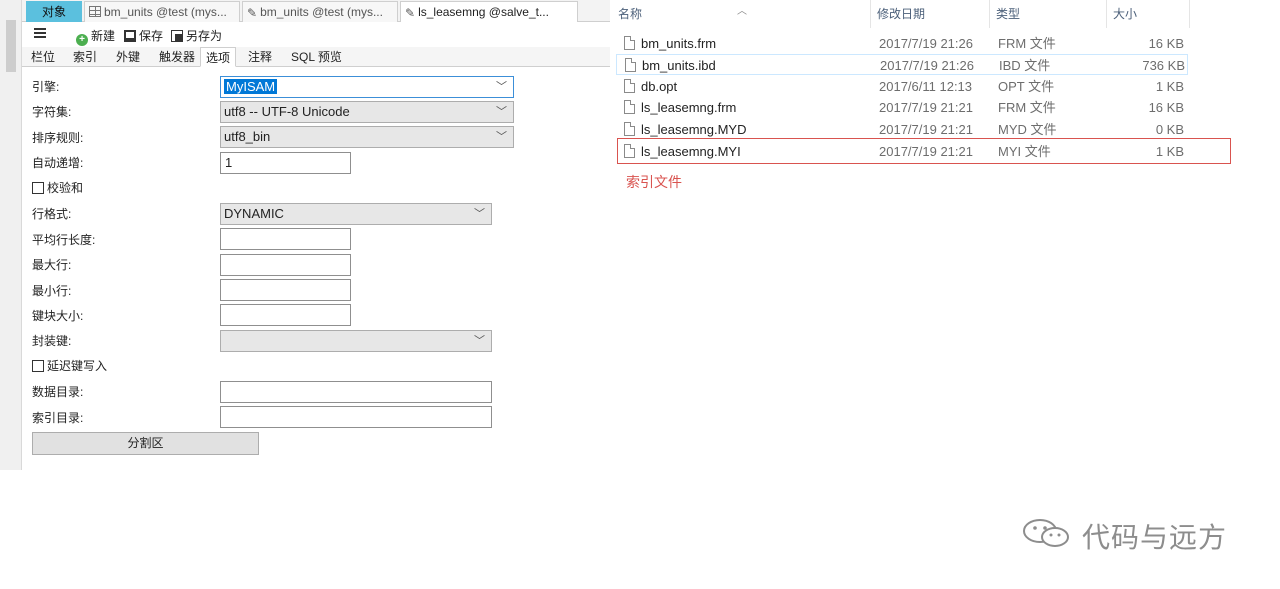 The height and width of the screenshot is (589, 1280). What do you see at coordinates (1169, 86) in the screenshot?
I see `file-size: 1 KB` at bounding box center [1169, 86].